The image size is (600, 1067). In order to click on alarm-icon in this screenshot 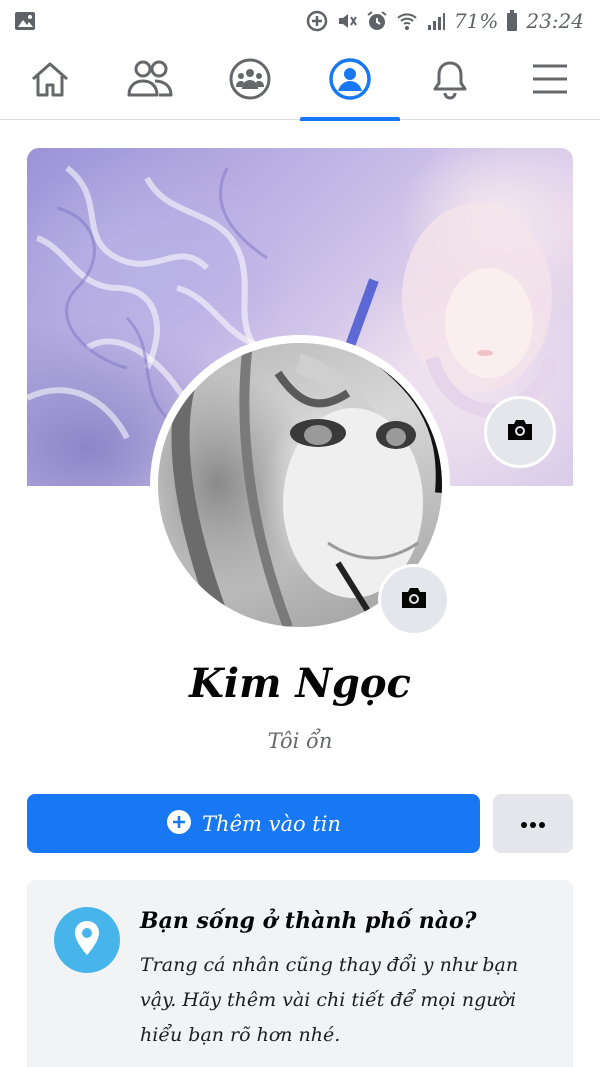, I will do `click(377, 21)`.